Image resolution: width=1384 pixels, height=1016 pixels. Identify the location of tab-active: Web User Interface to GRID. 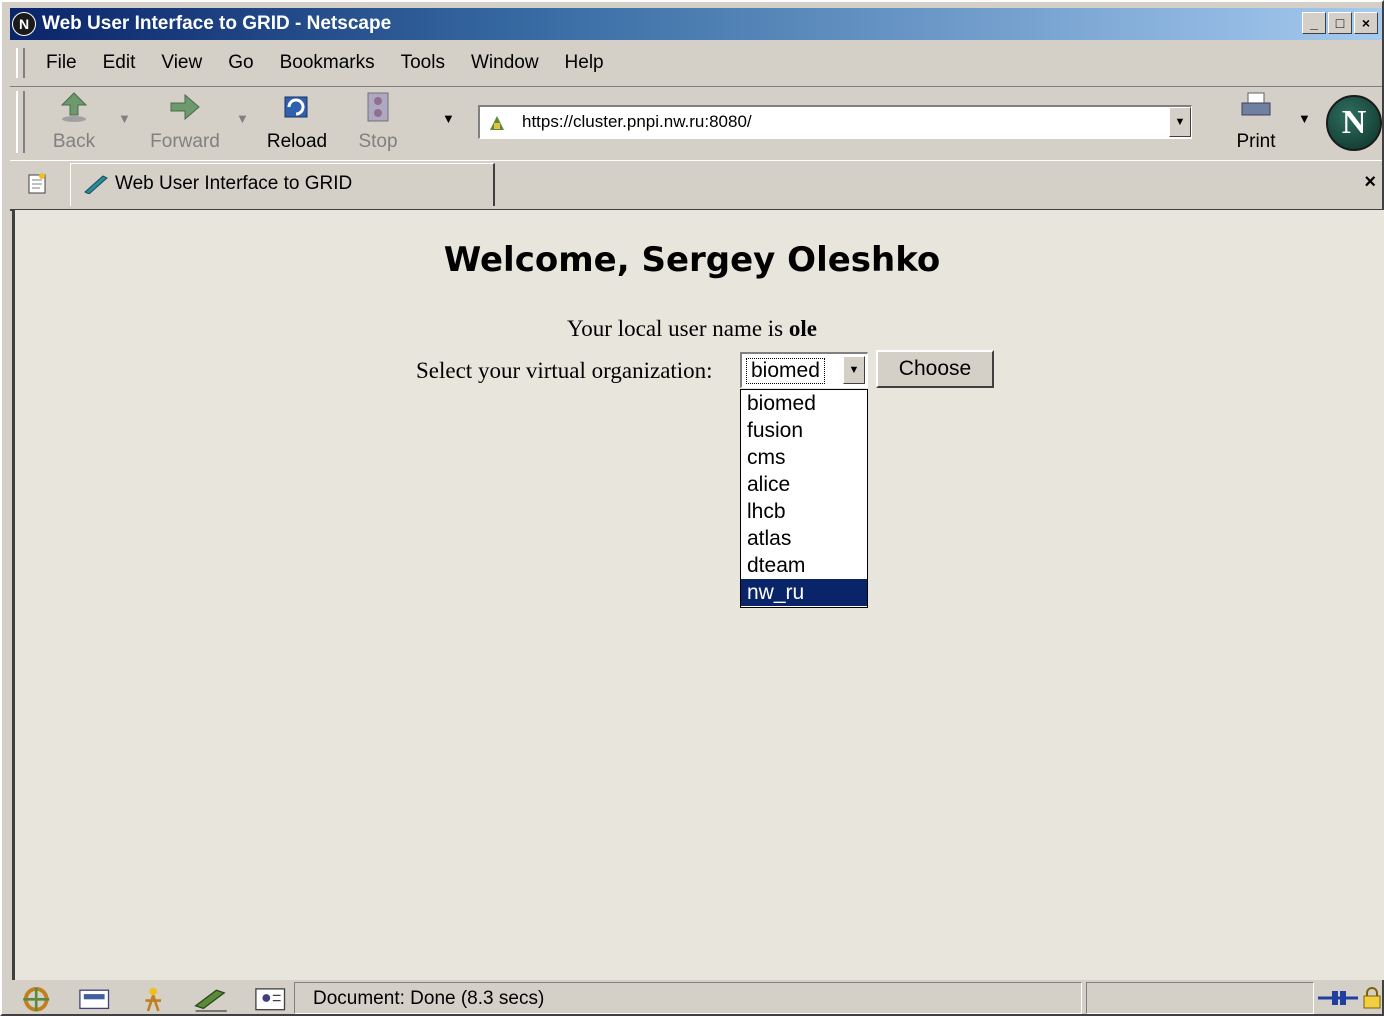
(282, 184).